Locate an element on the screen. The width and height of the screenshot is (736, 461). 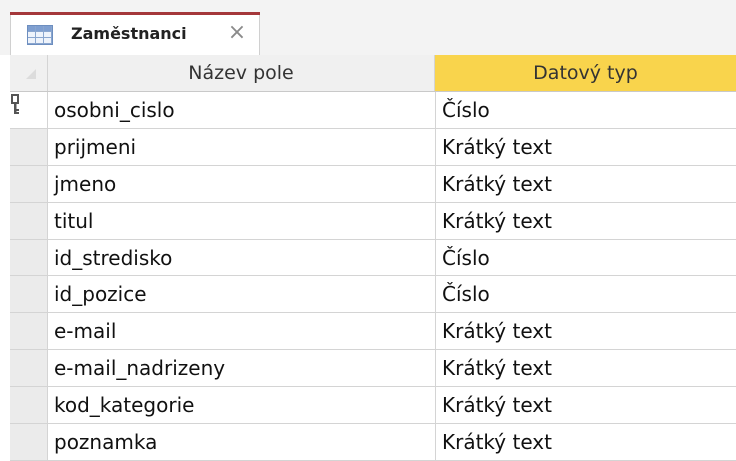
field-name-cell: prijmeni is located at coordinates (241, 147).